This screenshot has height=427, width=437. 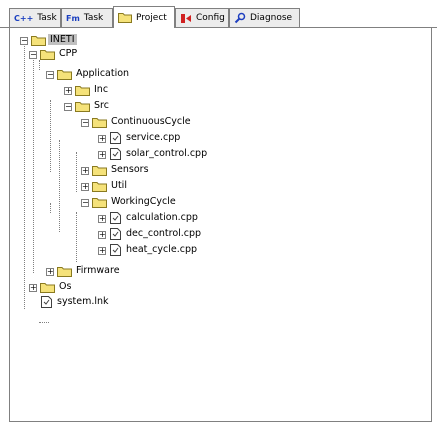 I want to click on tab-diagnose: Diagnose, so click(x=264, y=17).